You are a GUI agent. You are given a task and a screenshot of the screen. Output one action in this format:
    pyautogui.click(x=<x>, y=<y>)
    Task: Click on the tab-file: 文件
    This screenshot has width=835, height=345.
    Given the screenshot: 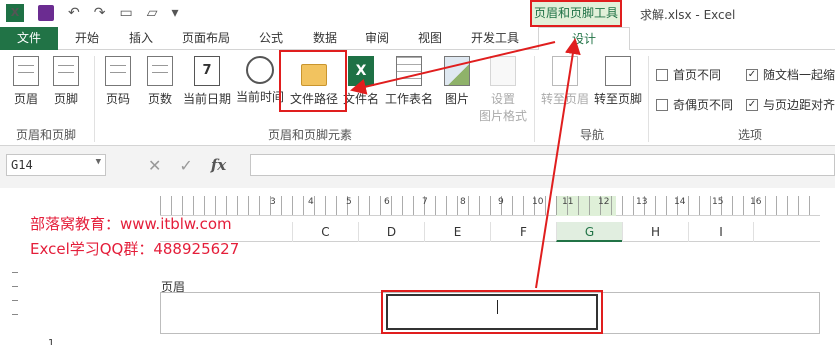 What is the action you would take?
    pyautogui.click(x=29, y=38)
    